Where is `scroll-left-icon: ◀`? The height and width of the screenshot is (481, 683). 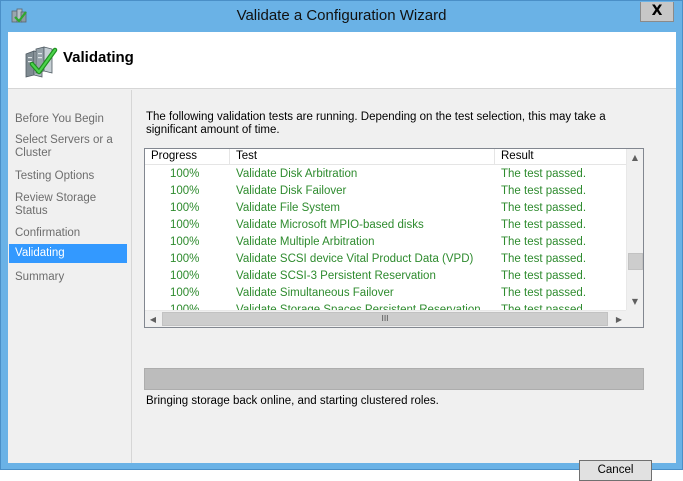
scroll-left-icon: ◀ is located at coordinates (153, 319).